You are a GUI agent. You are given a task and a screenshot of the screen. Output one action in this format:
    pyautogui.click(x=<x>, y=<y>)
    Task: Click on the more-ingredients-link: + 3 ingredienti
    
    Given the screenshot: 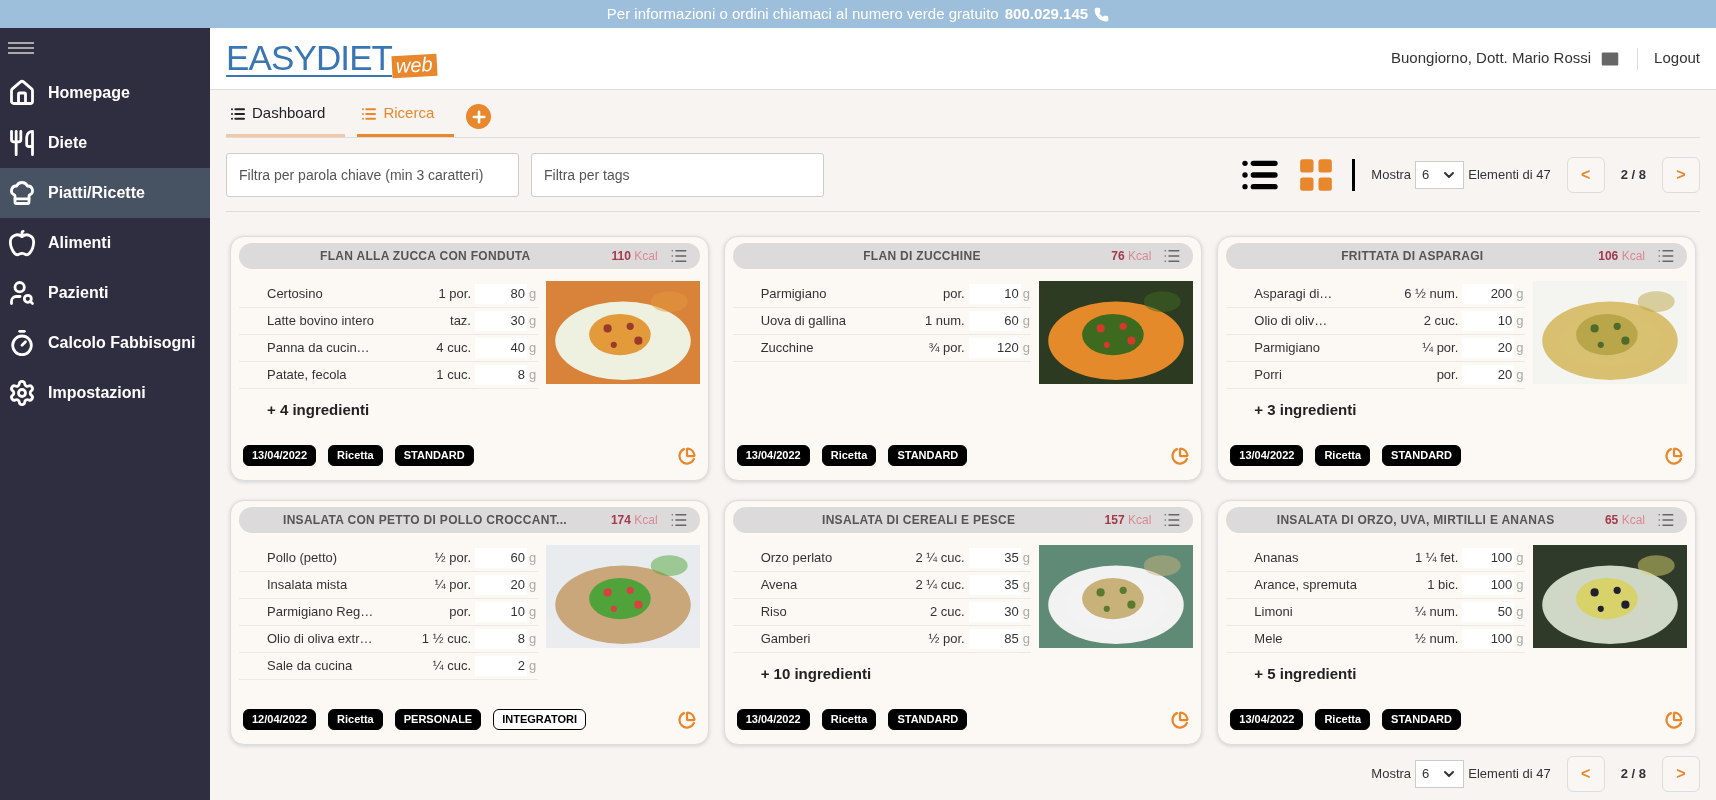 What is the action you would take?
    pyautogui.click(x=1291, y=410)
    